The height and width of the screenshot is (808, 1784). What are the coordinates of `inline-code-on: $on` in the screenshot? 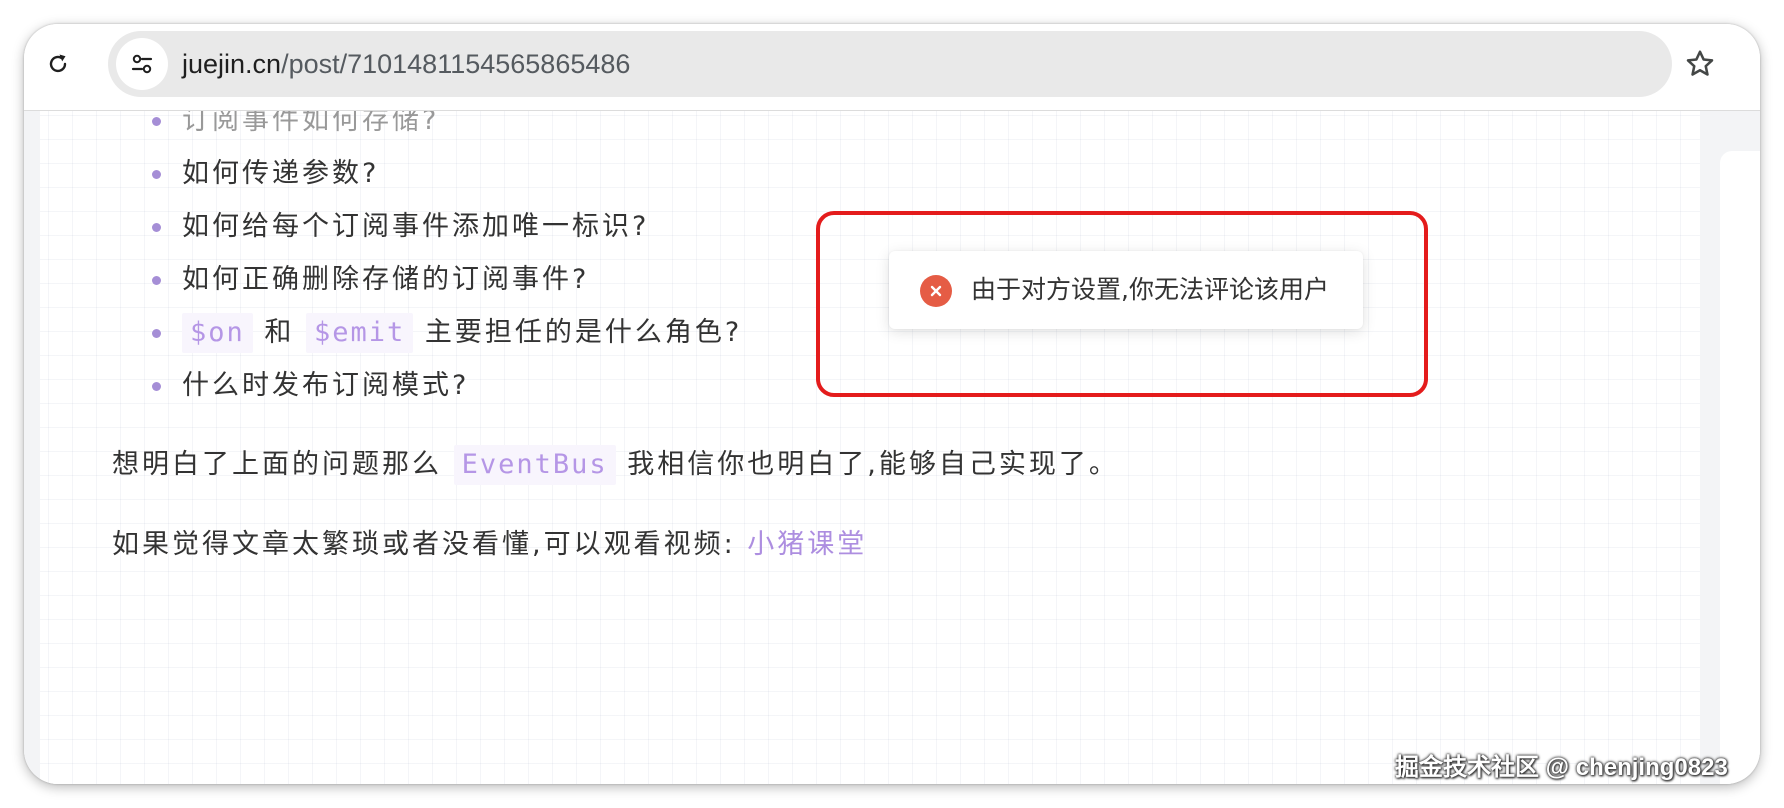 It's located at (217, 333).